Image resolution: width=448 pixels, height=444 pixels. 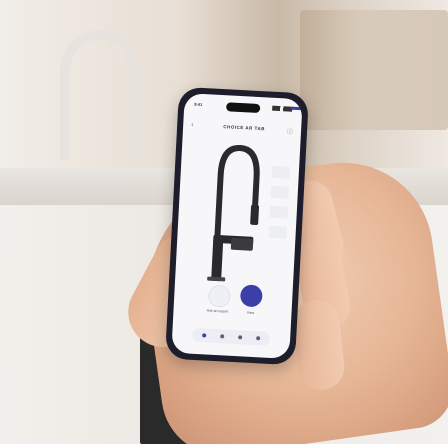 I want to click on bottom-nav, so click(x=231, y=336).